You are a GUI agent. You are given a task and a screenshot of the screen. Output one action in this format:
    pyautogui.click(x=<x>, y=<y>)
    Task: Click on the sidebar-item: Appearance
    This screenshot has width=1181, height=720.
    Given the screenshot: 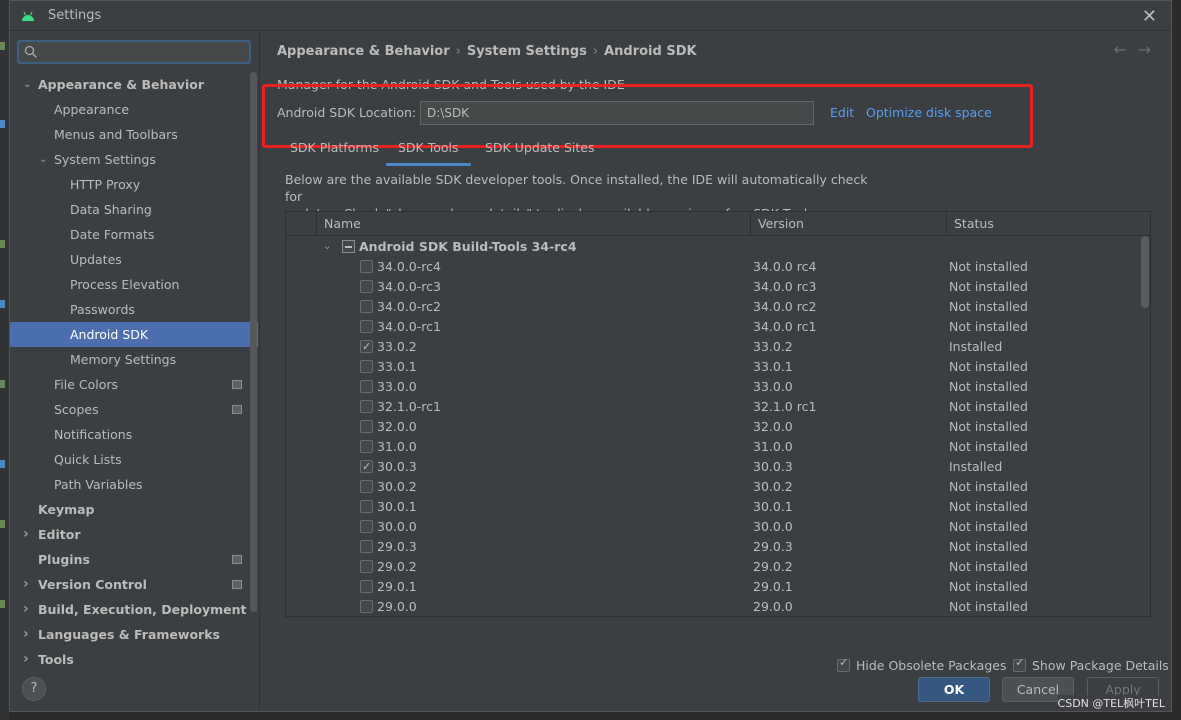 What is the action you would take?
    pyautogui.click(x=134, y=109)
    